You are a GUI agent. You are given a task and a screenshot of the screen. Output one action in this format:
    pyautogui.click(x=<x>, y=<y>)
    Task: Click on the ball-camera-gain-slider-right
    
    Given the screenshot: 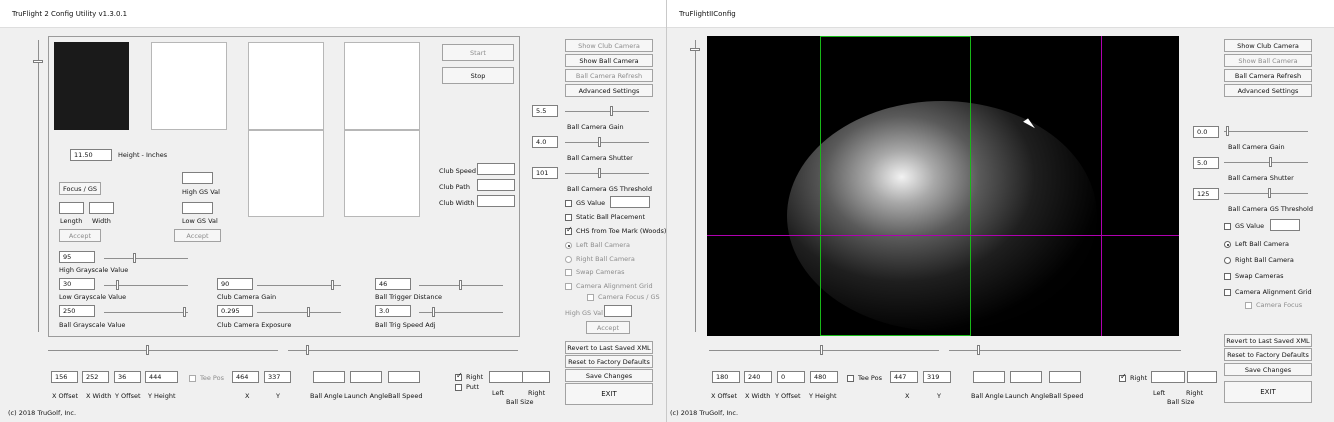 What is the action you would take?
    pyautogui.click(x=1266, y=131)
    